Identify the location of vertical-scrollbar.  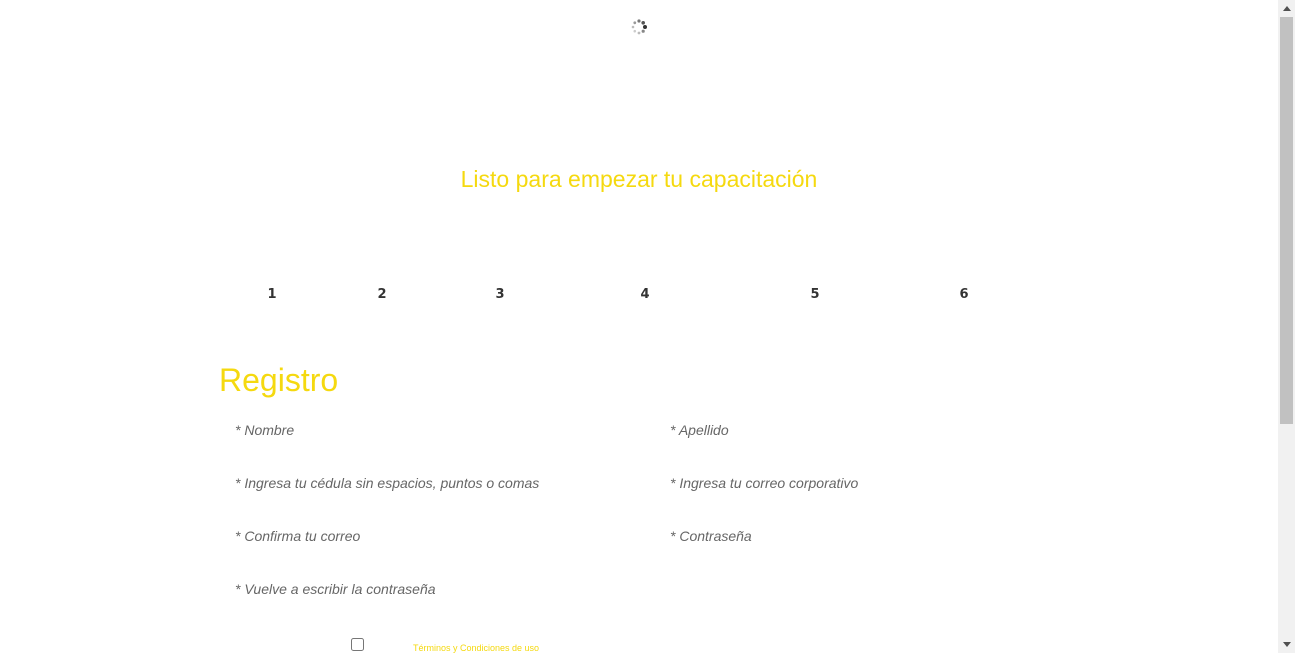
(1286, 326).